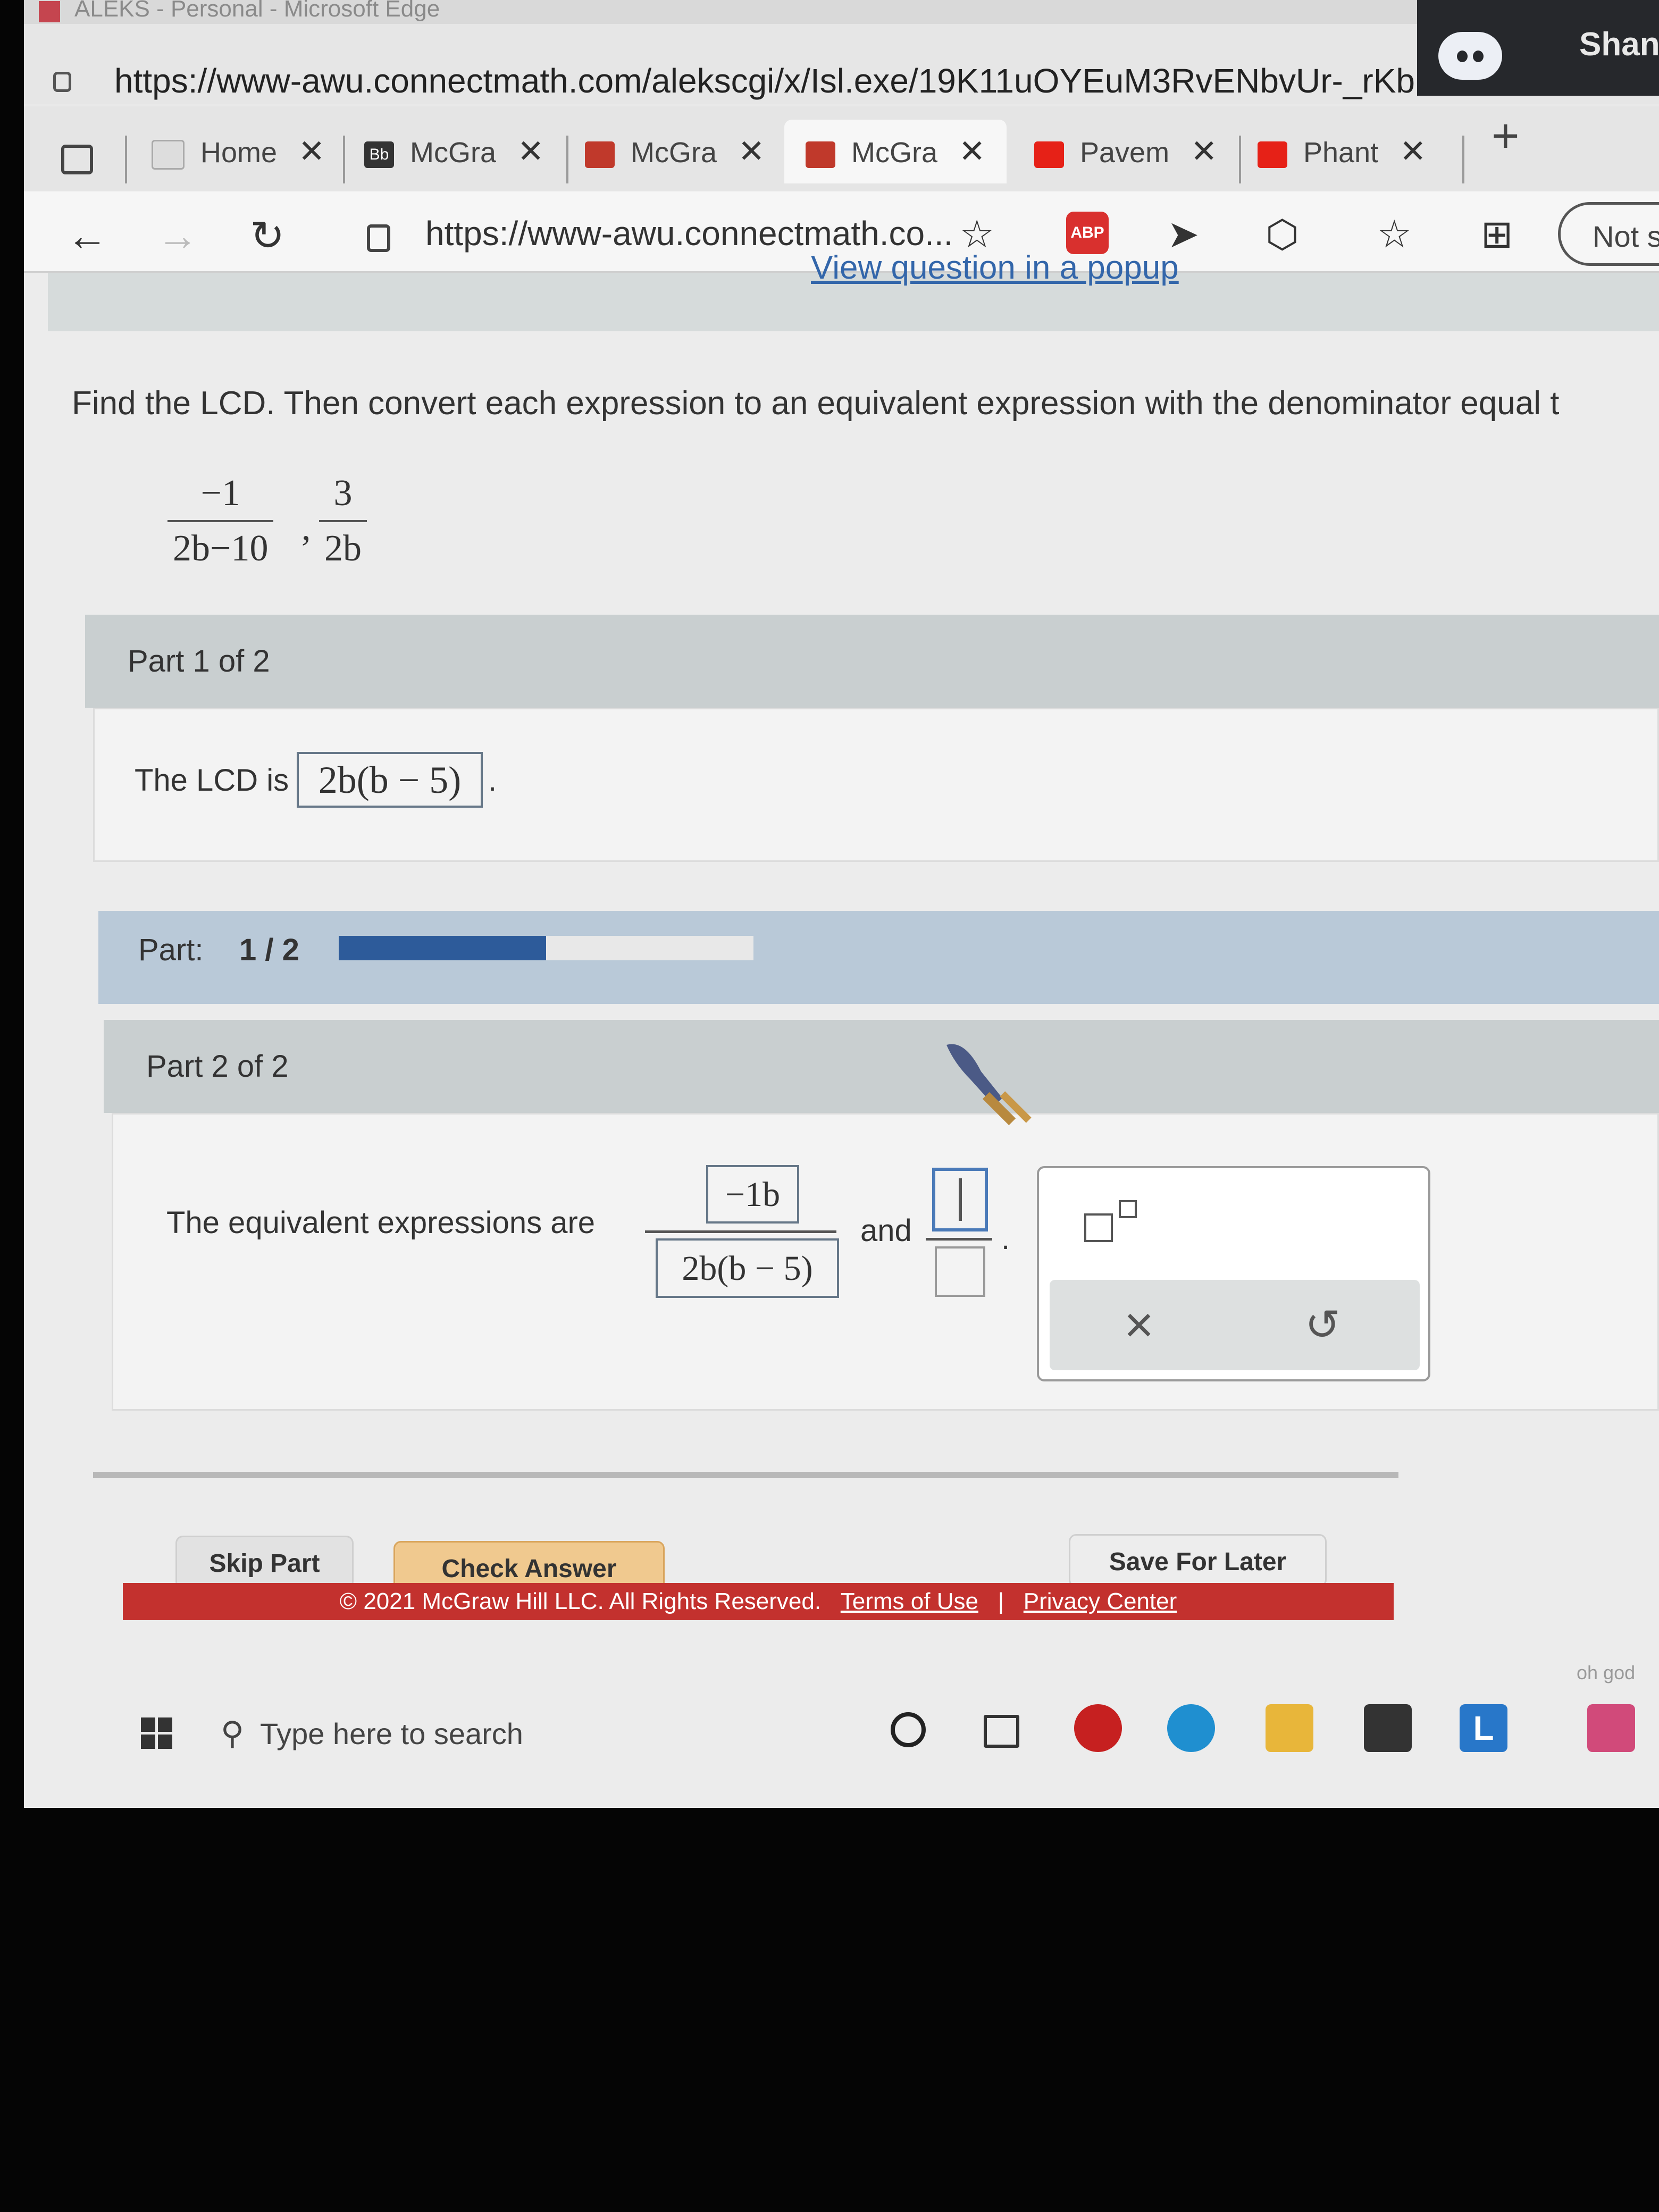  Describe the element at coordinates (49, 11) in the screenshot. I see `aleks-app-icon` at that location.